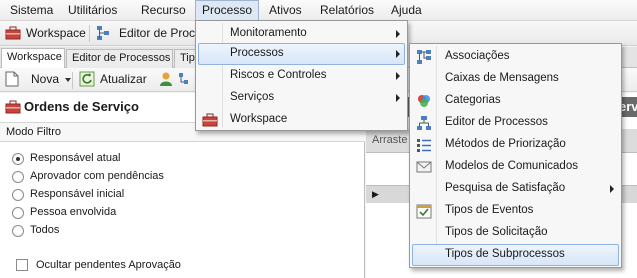 This screenshot has height=278, width=637. I want to click on radio-label: Todos, so click(45, 230).